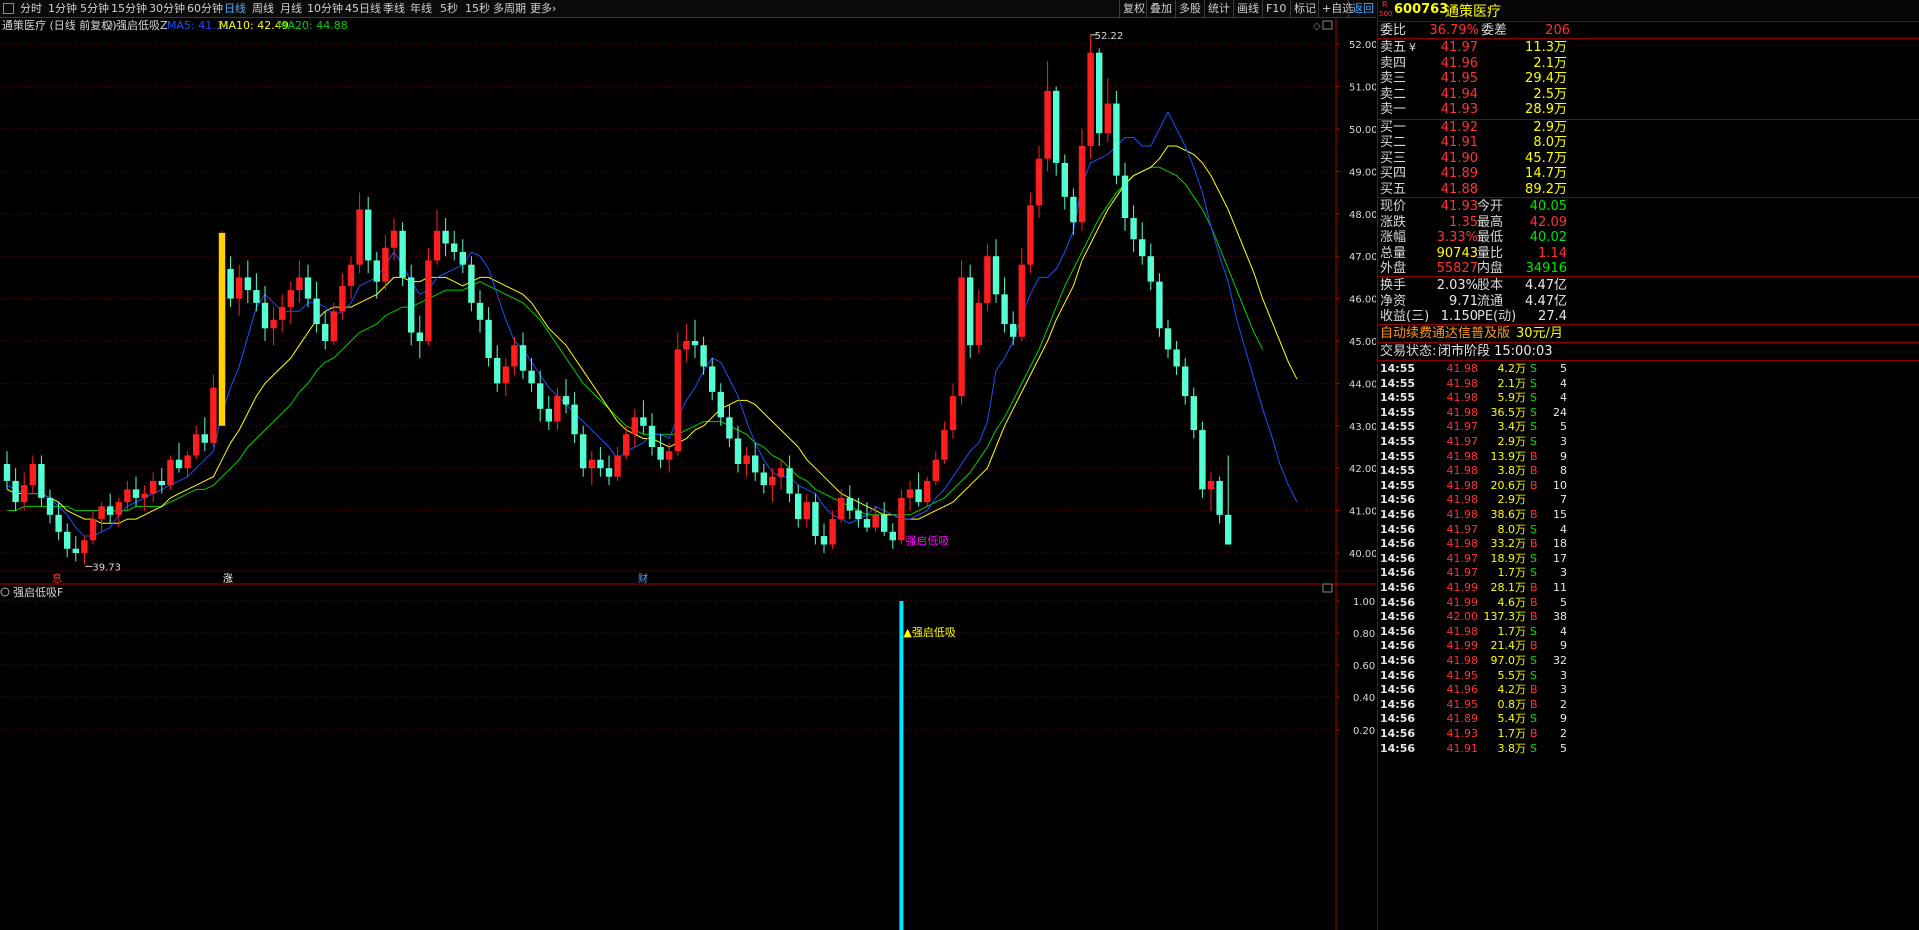  Describe the element at coordinates (1648, 676) in the screenshot. I see `tick-row: 14:56 41.95 5.5万 S 3` at that location.